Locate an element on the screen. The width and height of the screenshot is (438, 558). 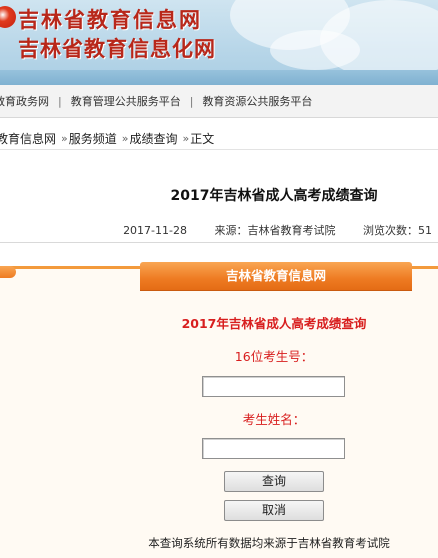
candidate-id-label: 16位考生号： is located at coordinates (274, 356).